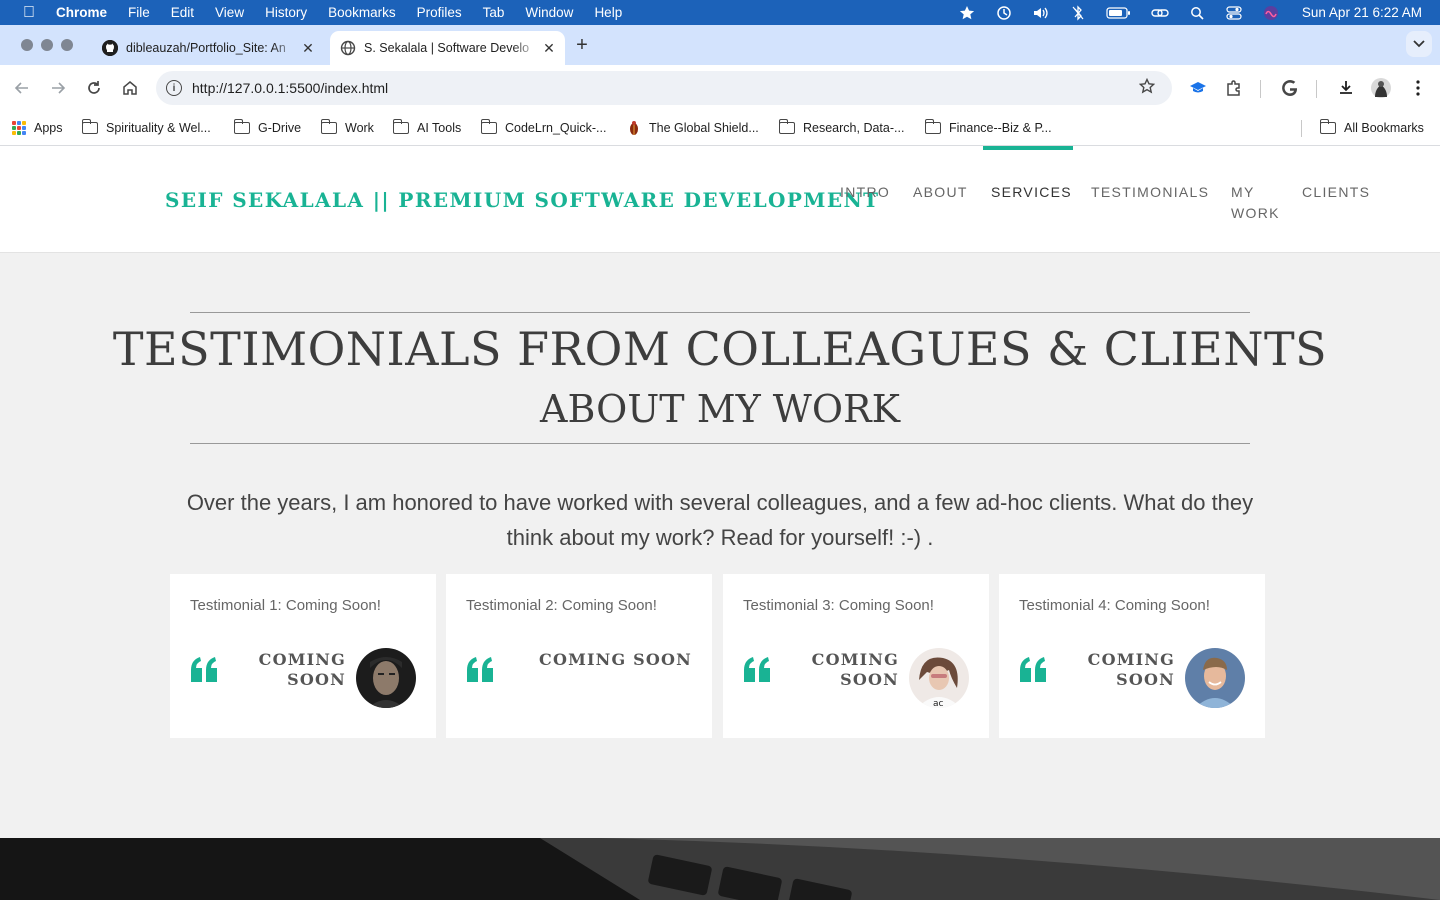 This screenshot has width=1440, height=900. What do you see at coordinates (229, 12) in the screenshot?
I see `menu-view: View` at bounding box center [229, 12].